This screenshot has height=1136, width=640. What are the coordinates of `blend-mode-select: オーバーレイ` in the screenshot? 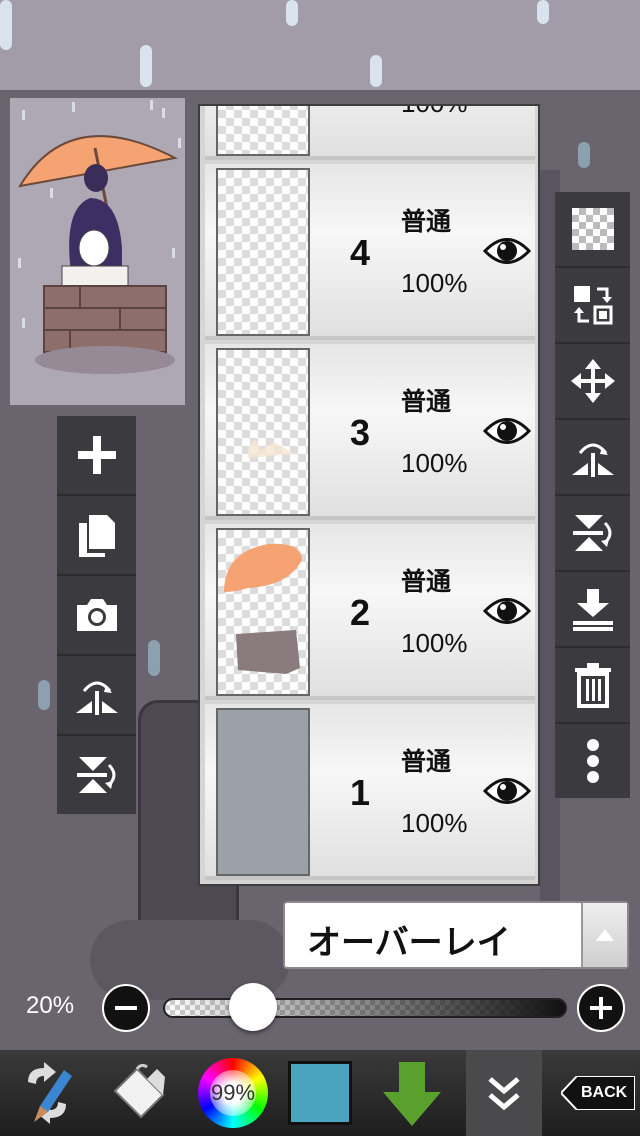 It's located at (456, 935).